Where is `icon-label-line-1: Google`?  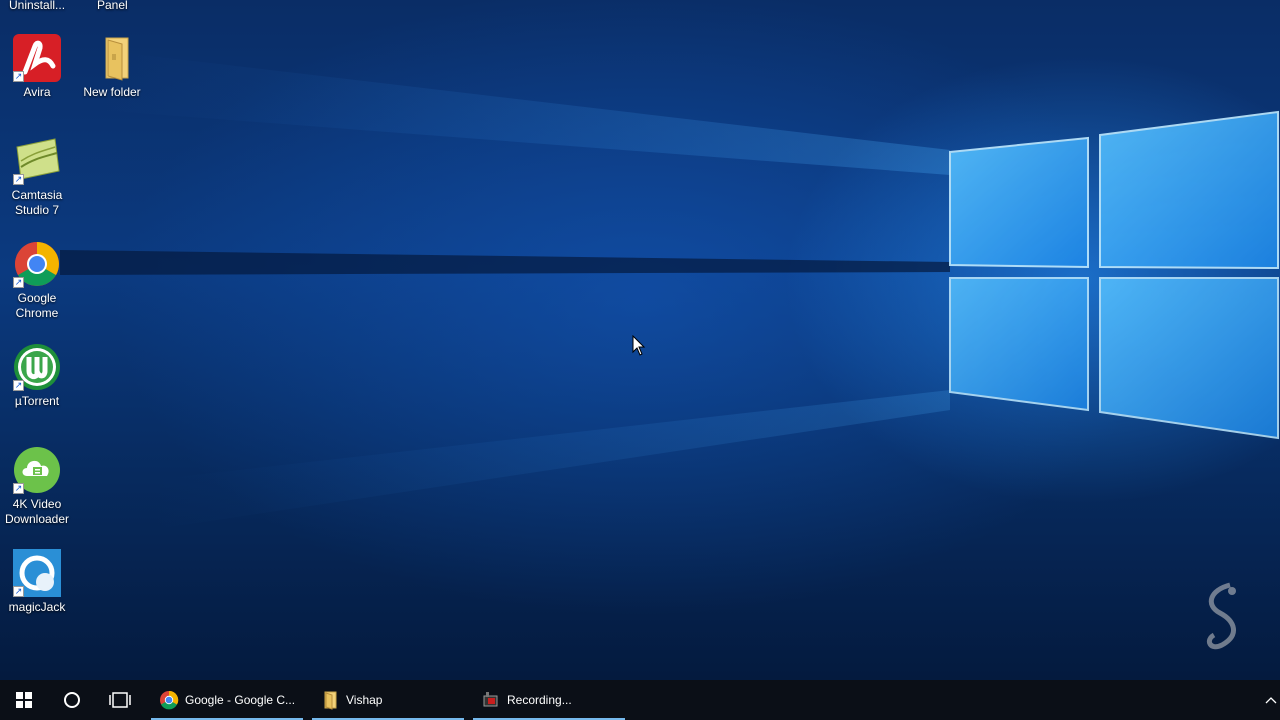 icon-label-line-1: Google is located at coordinates (37, 298).